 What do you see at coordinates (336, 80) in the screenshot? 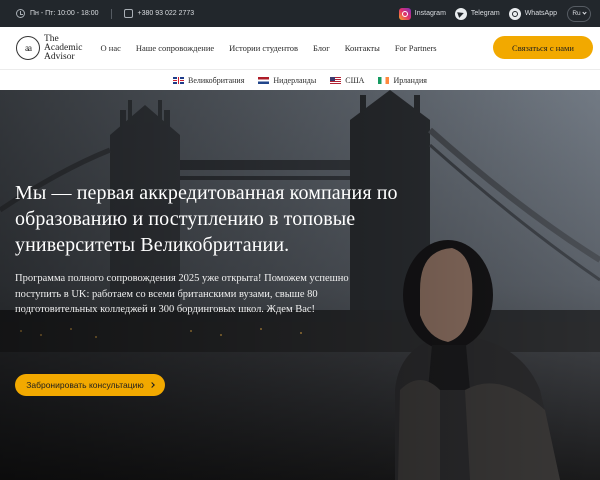
I see `us-flag-icon` at bounding box center [336, 80].